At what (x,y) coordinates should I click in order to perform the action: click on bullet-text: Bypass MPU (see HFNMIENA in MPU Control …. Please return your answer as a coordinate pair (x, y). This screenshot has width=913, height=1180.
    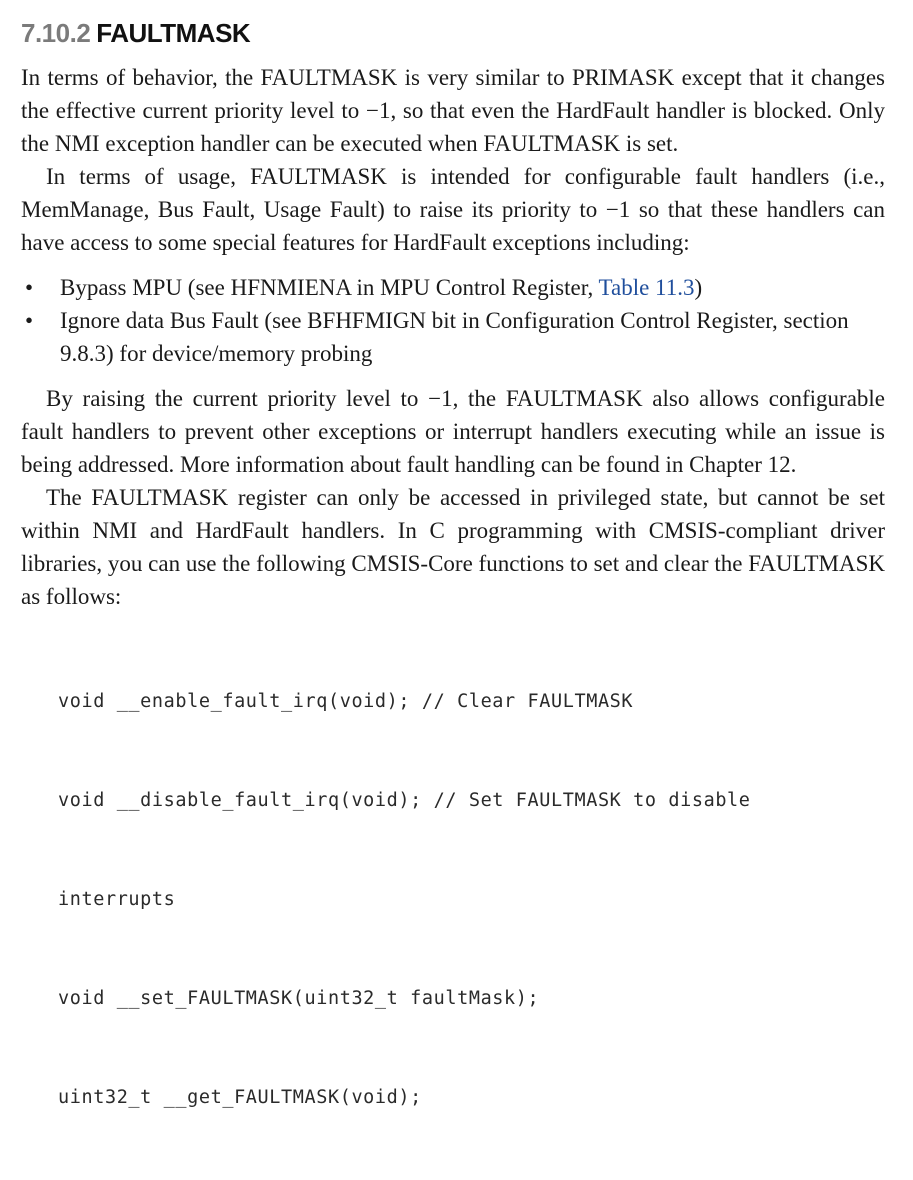
    Looking at the image, I should click on (329, 287).